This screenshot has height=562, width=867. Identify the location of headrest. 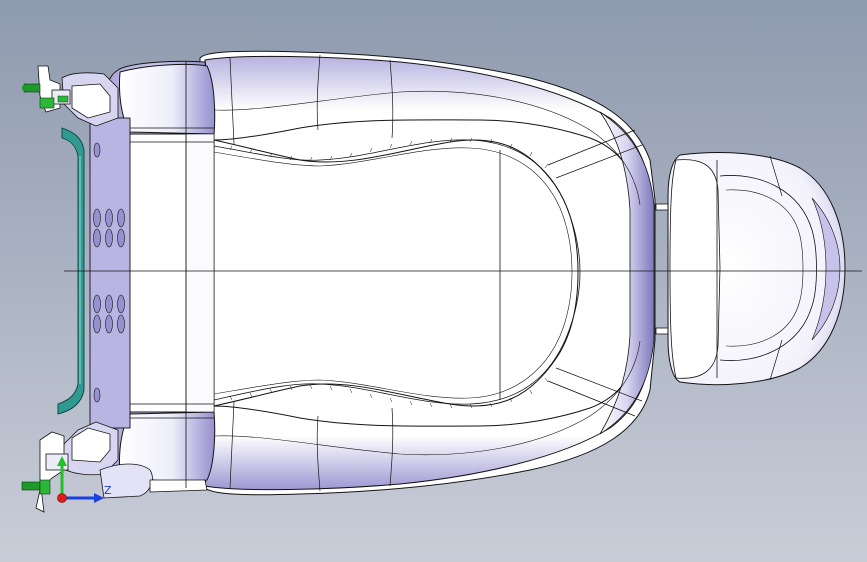
(750, 269).